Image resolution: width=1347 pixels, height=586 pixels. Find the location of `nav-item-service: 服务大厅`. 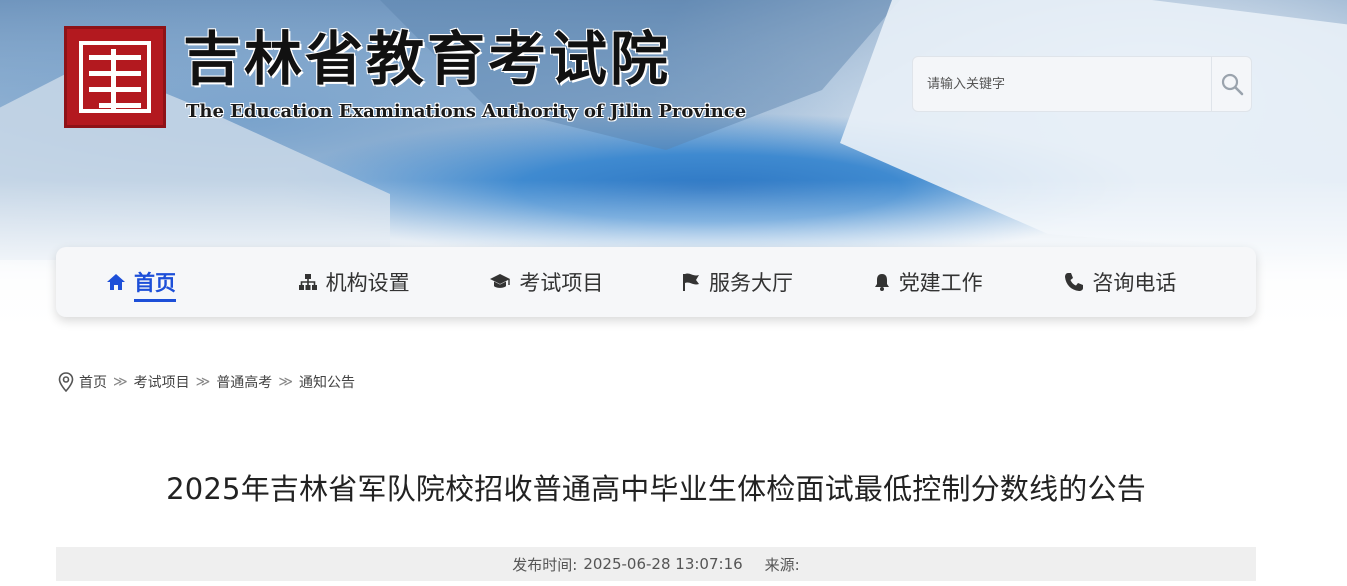

nav-item-service: 服务大厅 is located at coordinates (777, 282).